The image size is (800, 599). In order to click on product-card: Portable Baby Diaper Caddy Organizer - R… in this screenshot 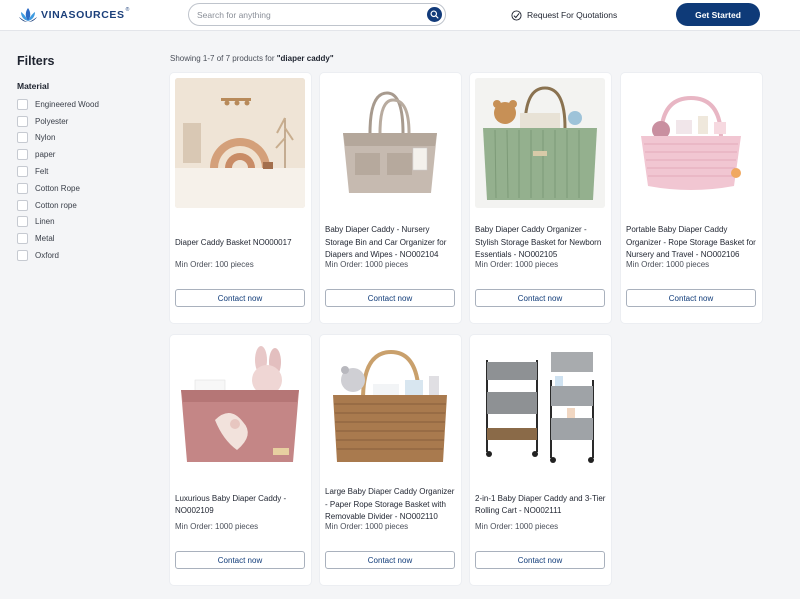, I will do `click(691, 198)`.